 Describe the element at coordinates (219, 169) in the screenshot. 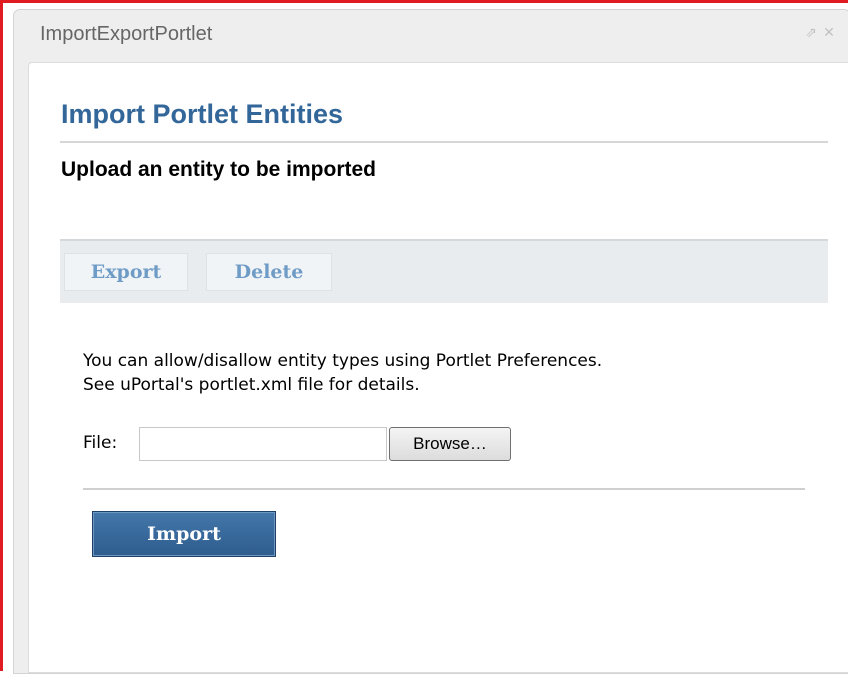

I see `page-subtitle: Upload an entity to be imported` at that location.